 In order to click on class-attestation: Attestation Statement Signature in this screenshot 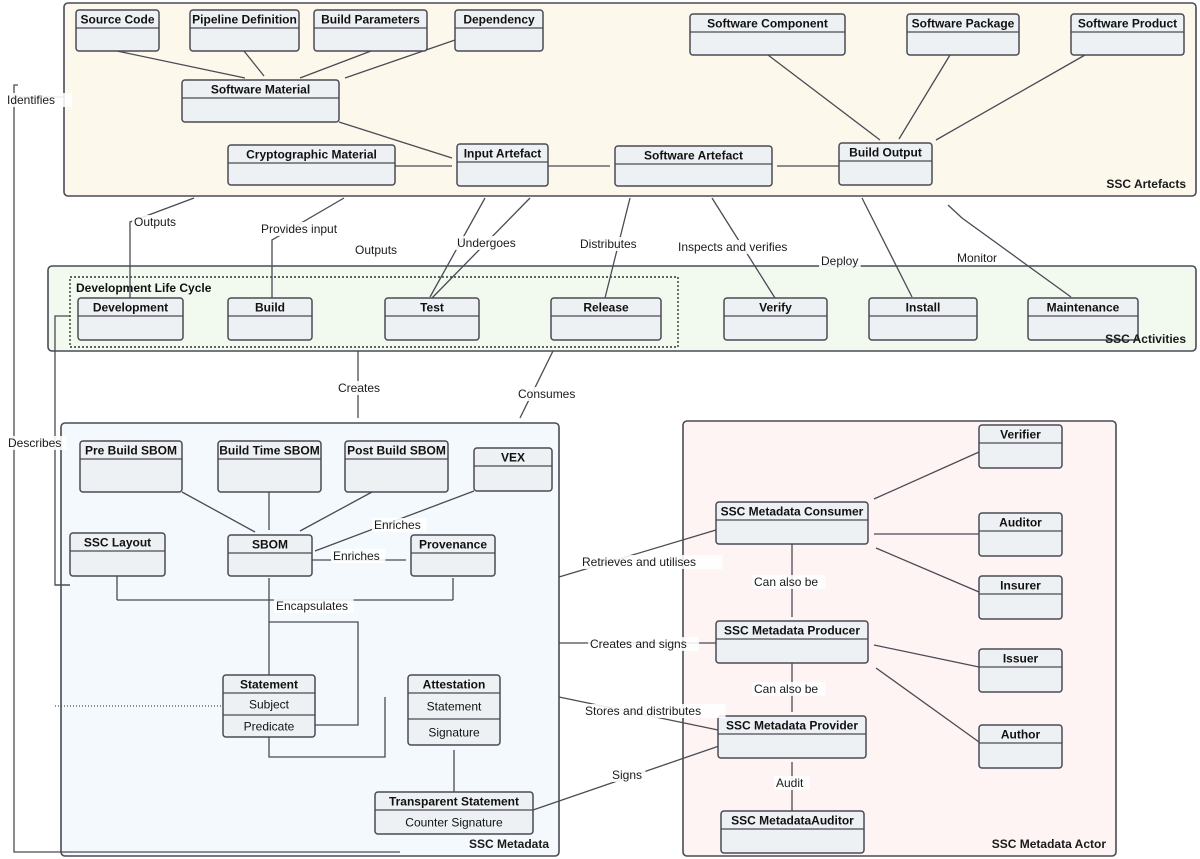, I will do `click(454, 710)`.